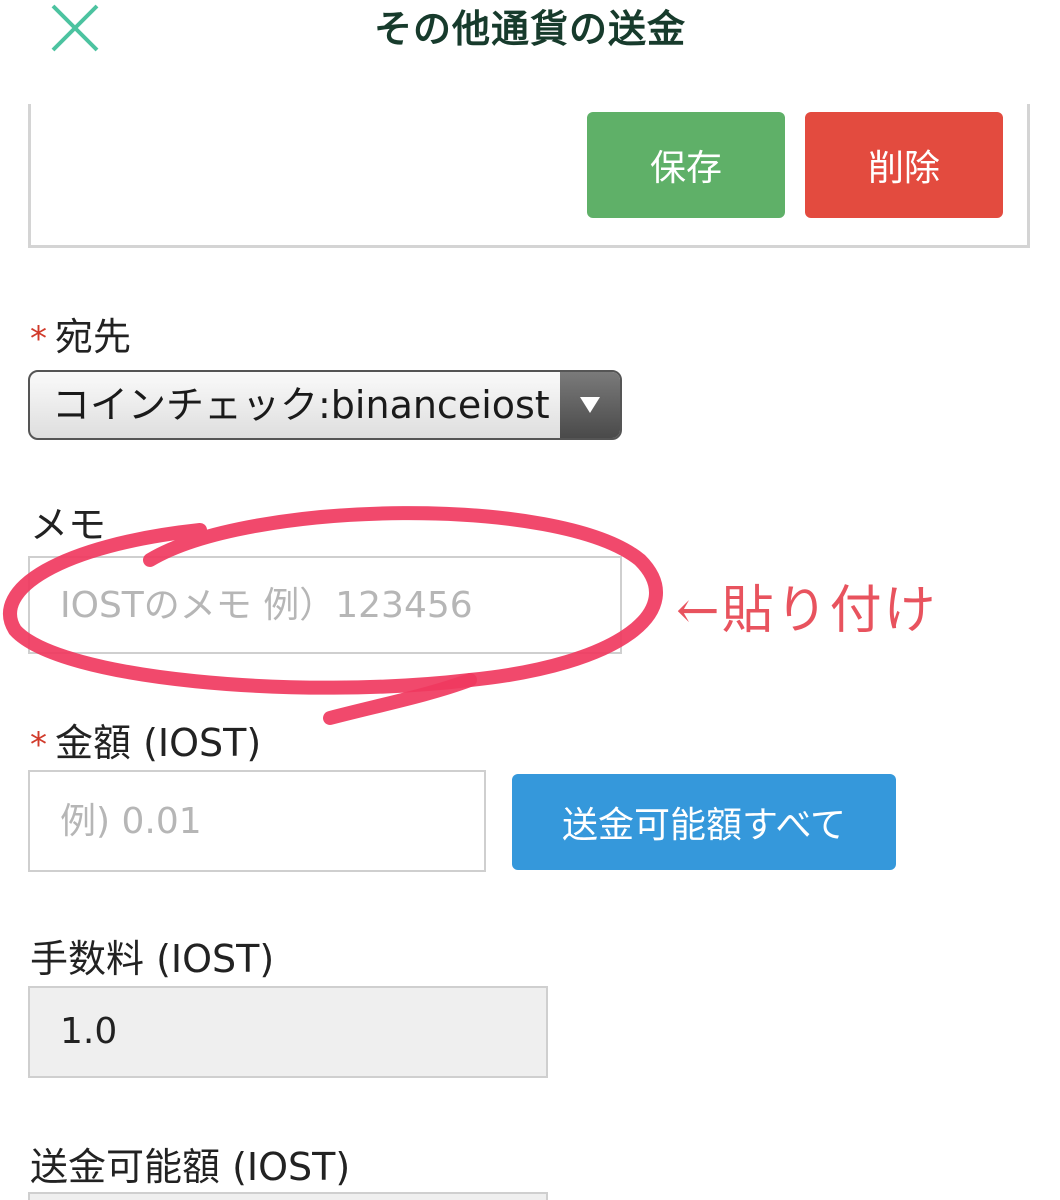 The width and height of the screenshot is (1060, 1200). What do you see at coordinates (529, 176) in the screenshot?
I see `address-card: 保存 削除` at bounding box center [529, 176].